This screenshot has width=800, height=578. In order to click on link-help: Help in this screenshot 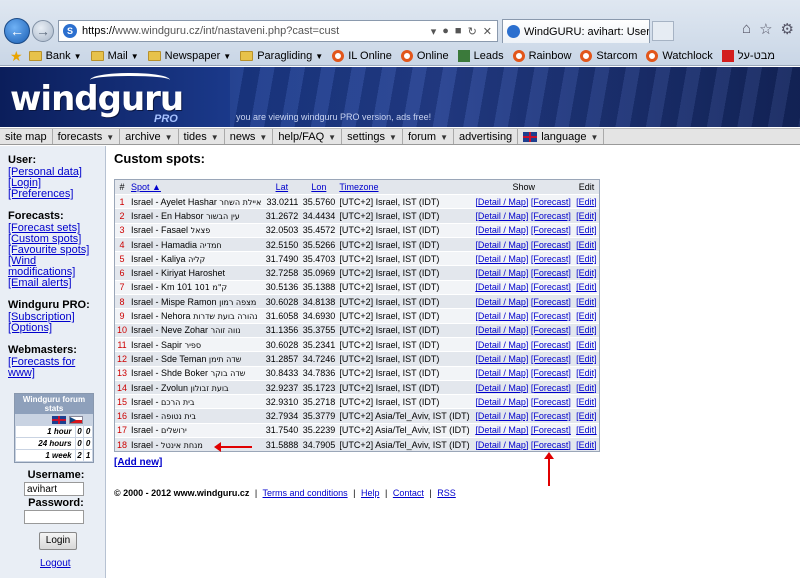, I will do `click(370, 493)`.